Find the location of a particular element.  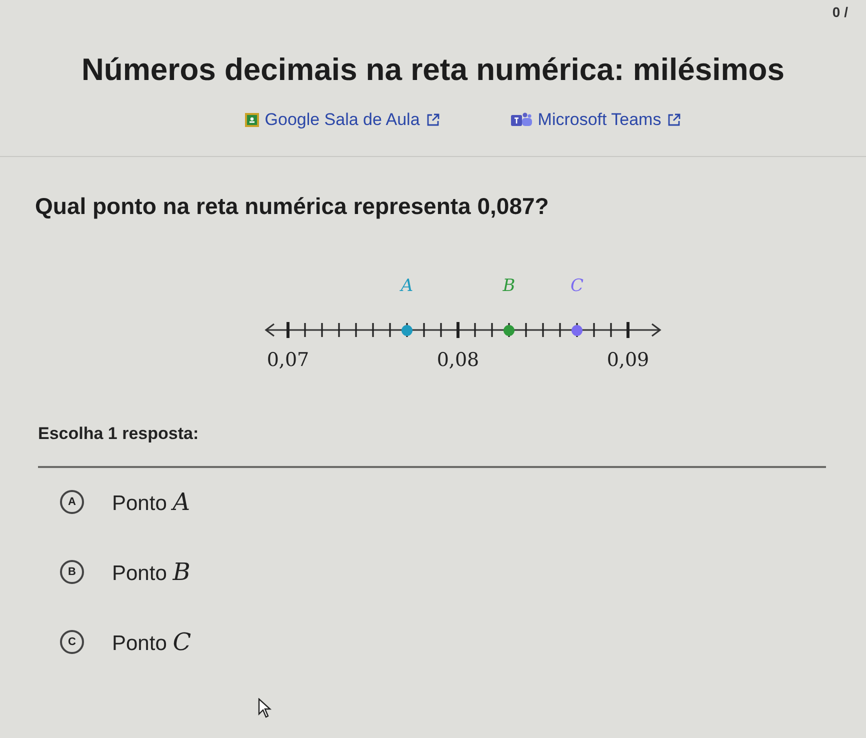

point-label: C is located at coordinates (577, 286).